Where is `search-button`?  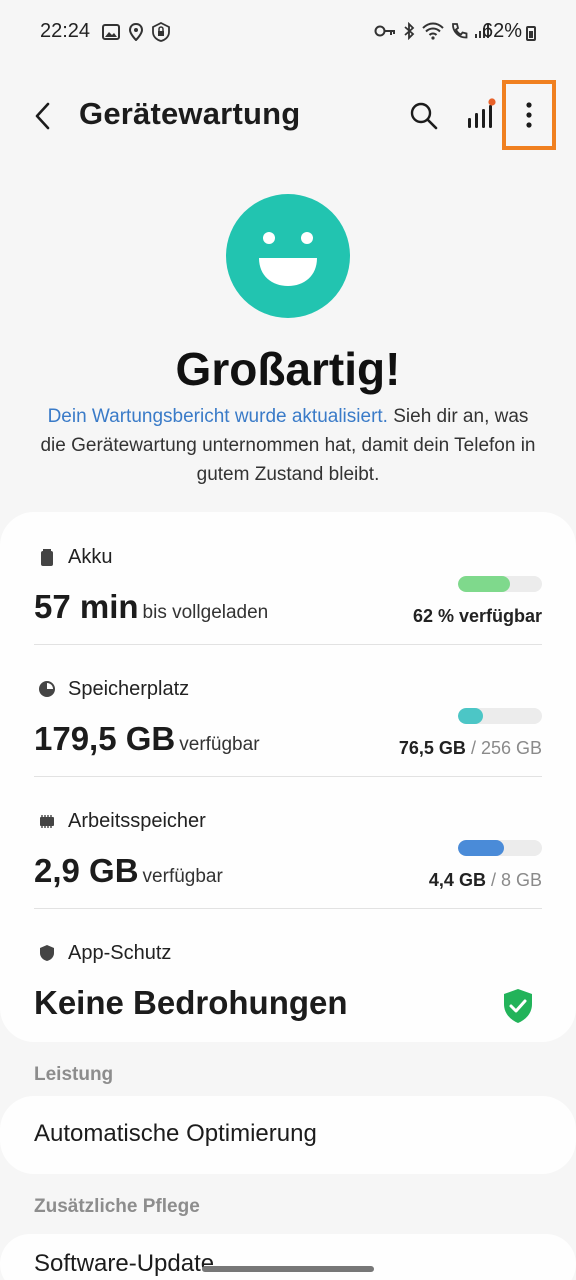
search-button is located at coordinates (424, 116).